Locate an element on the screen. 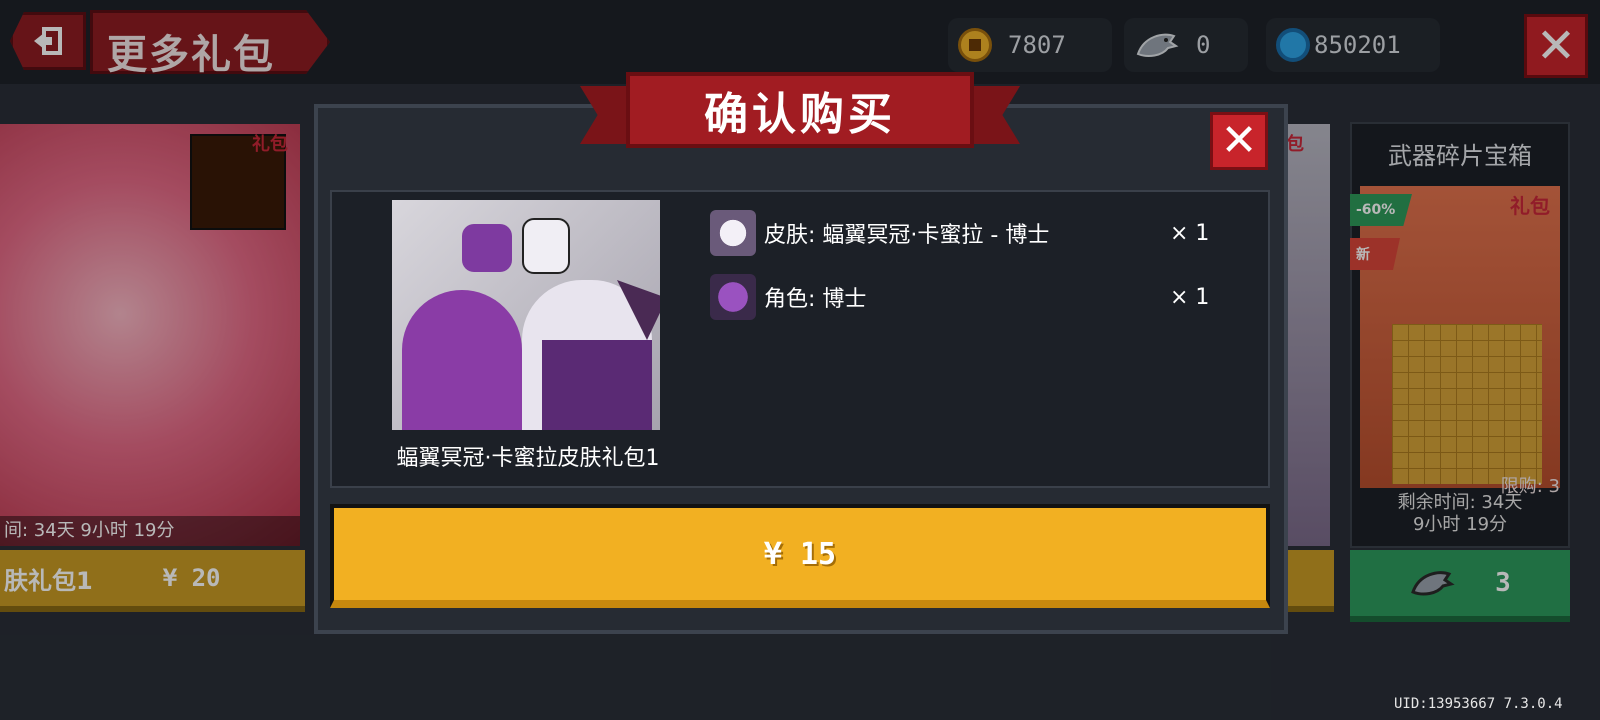  item-row-skin: 皮肤: 蝠翼冥冠·卡蜜拉 - 博士 × 1 is located at coordinates (960, 233).